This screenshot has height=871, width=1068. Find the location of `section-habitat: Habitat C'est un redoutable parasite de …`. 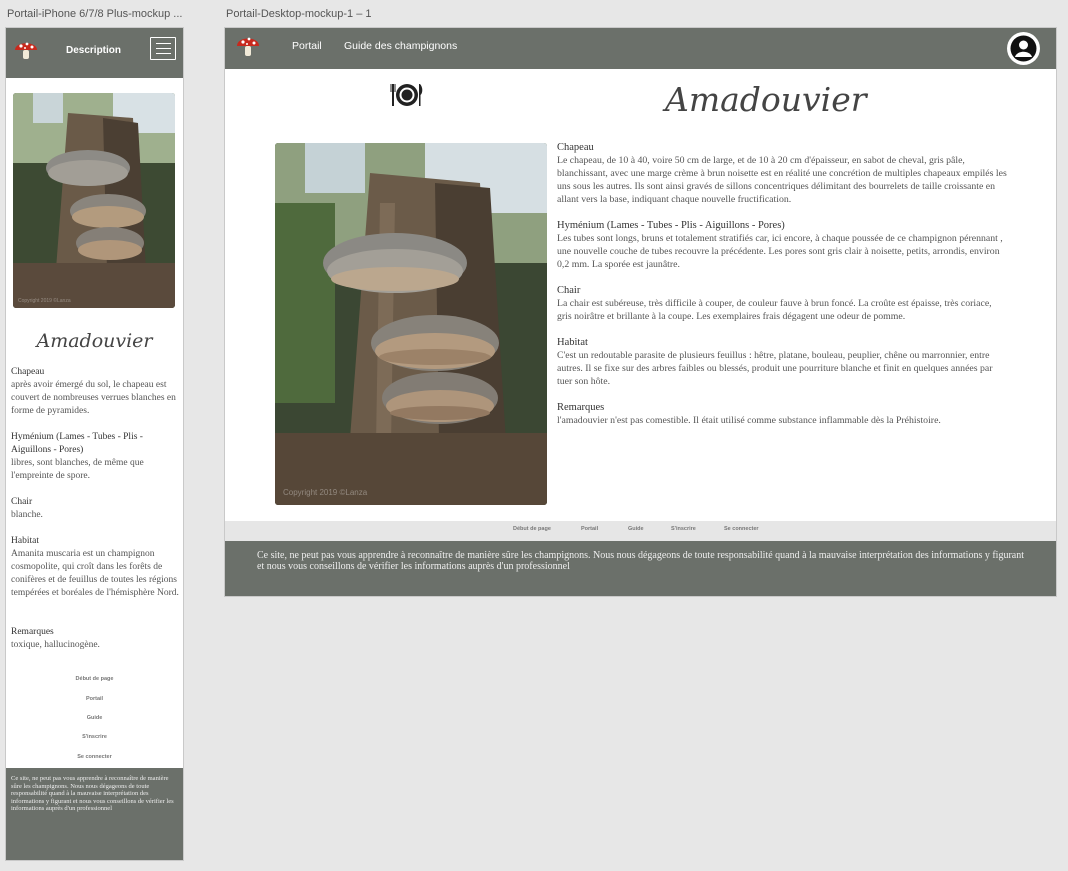

section-habitat: Habitat C'est un redoutable parasite de … is located at coordinates (782, 362).